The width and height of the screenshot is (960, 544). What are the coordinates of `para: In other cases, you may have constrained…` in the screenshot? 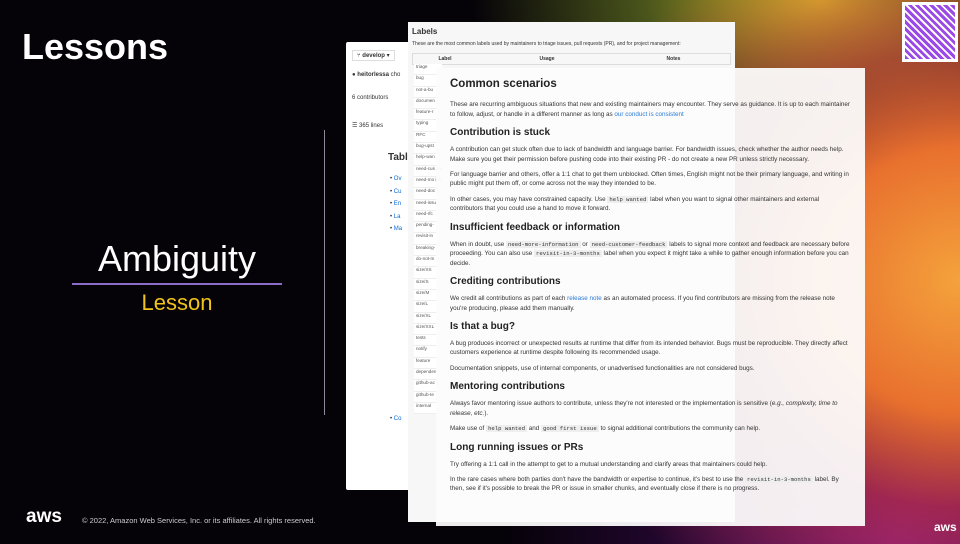 It's located at (529, 199).